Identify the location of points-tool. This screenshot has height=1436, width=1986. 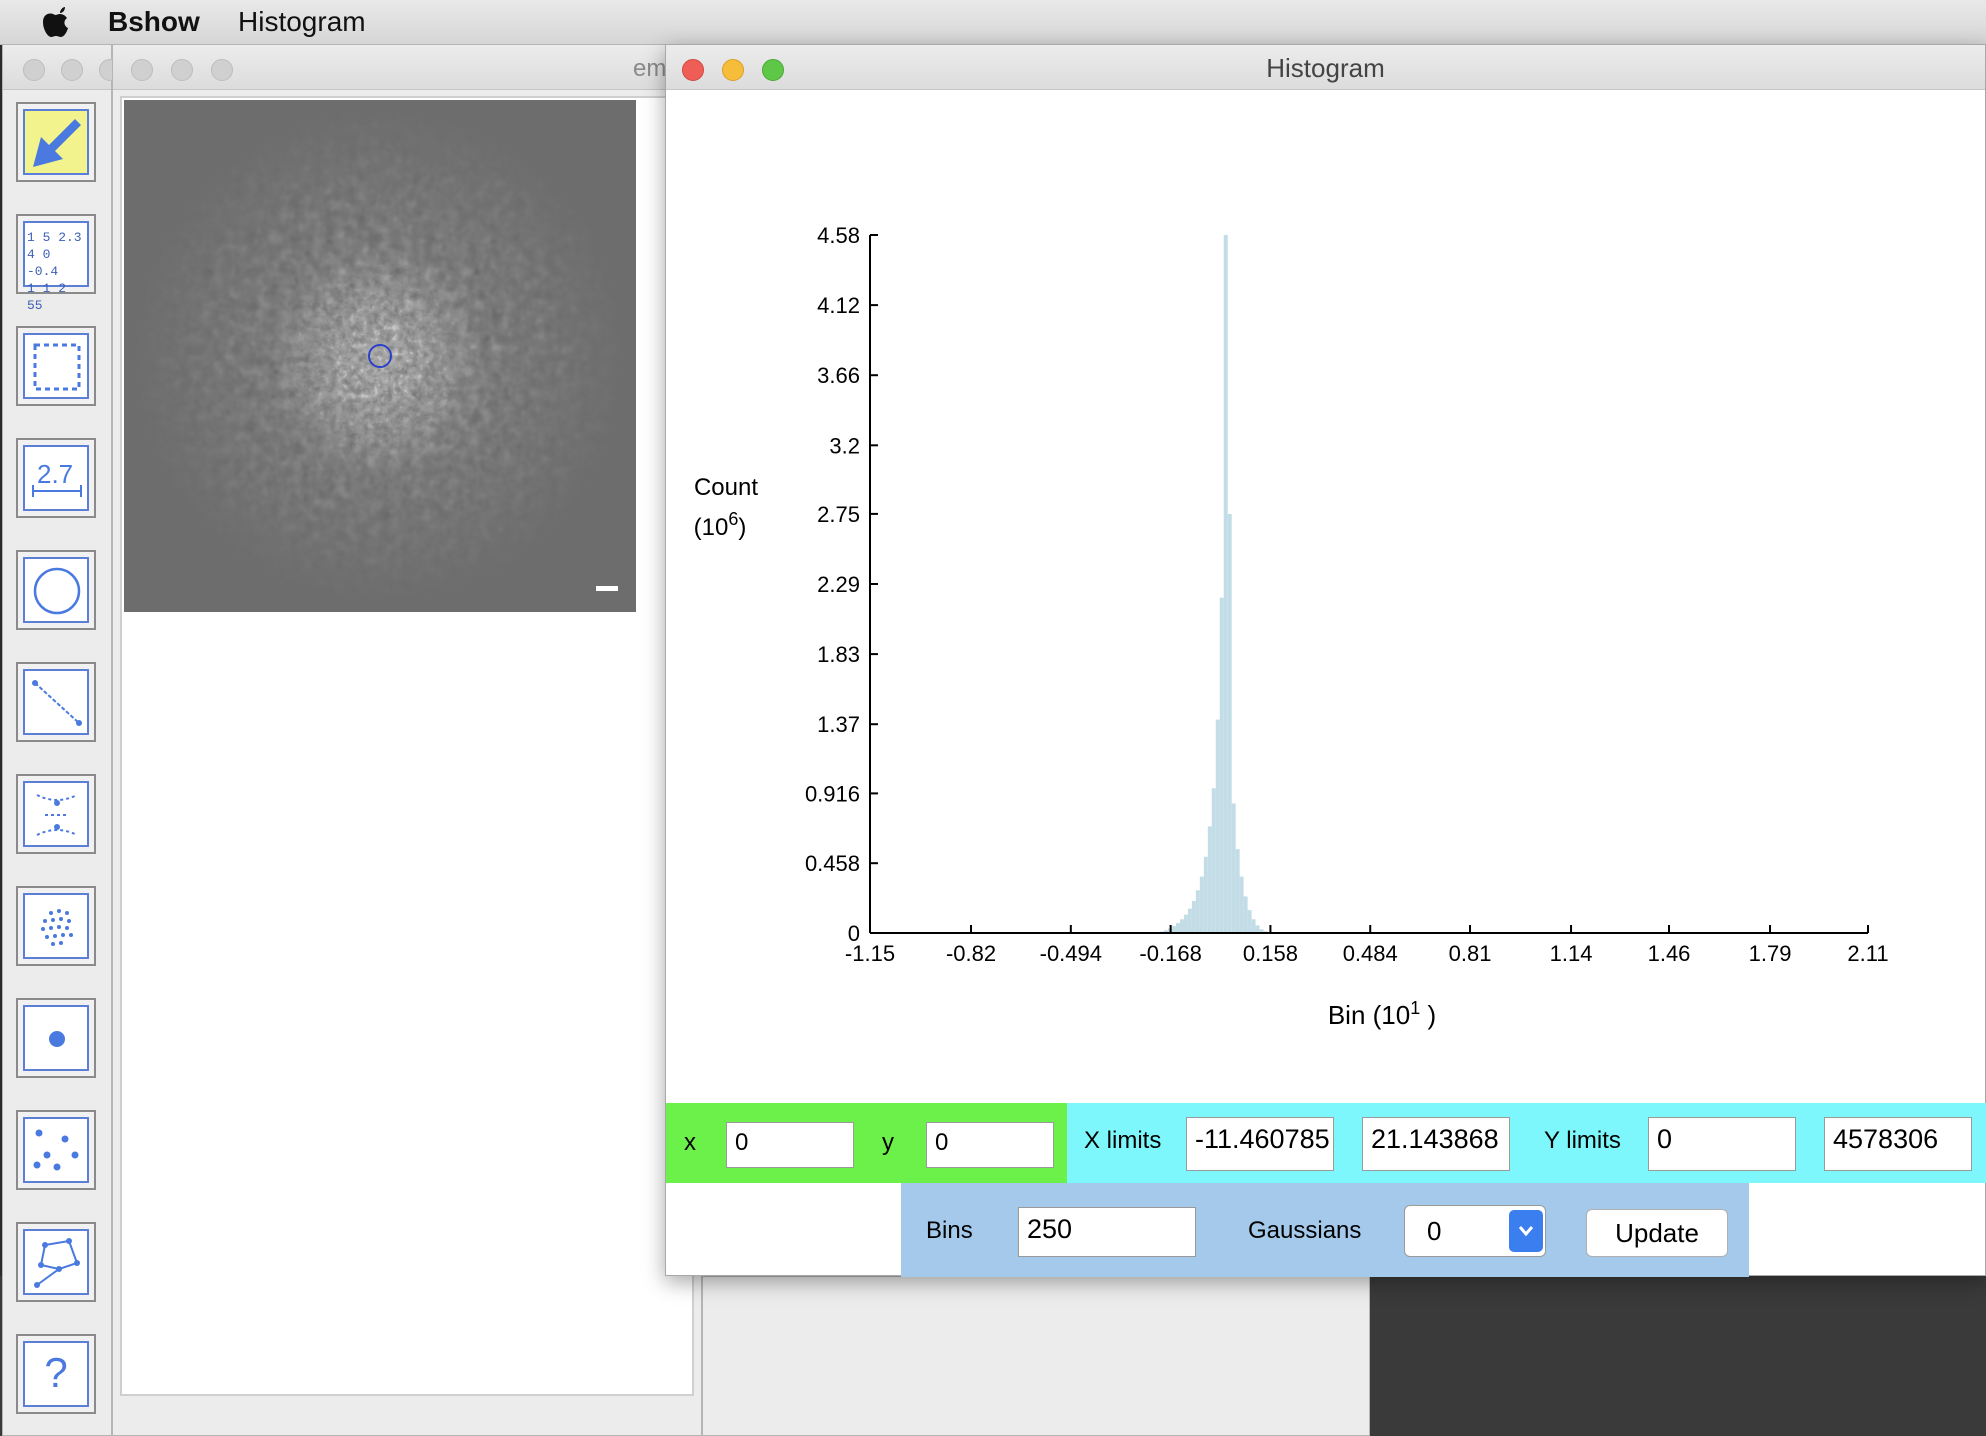
(56, 1150).